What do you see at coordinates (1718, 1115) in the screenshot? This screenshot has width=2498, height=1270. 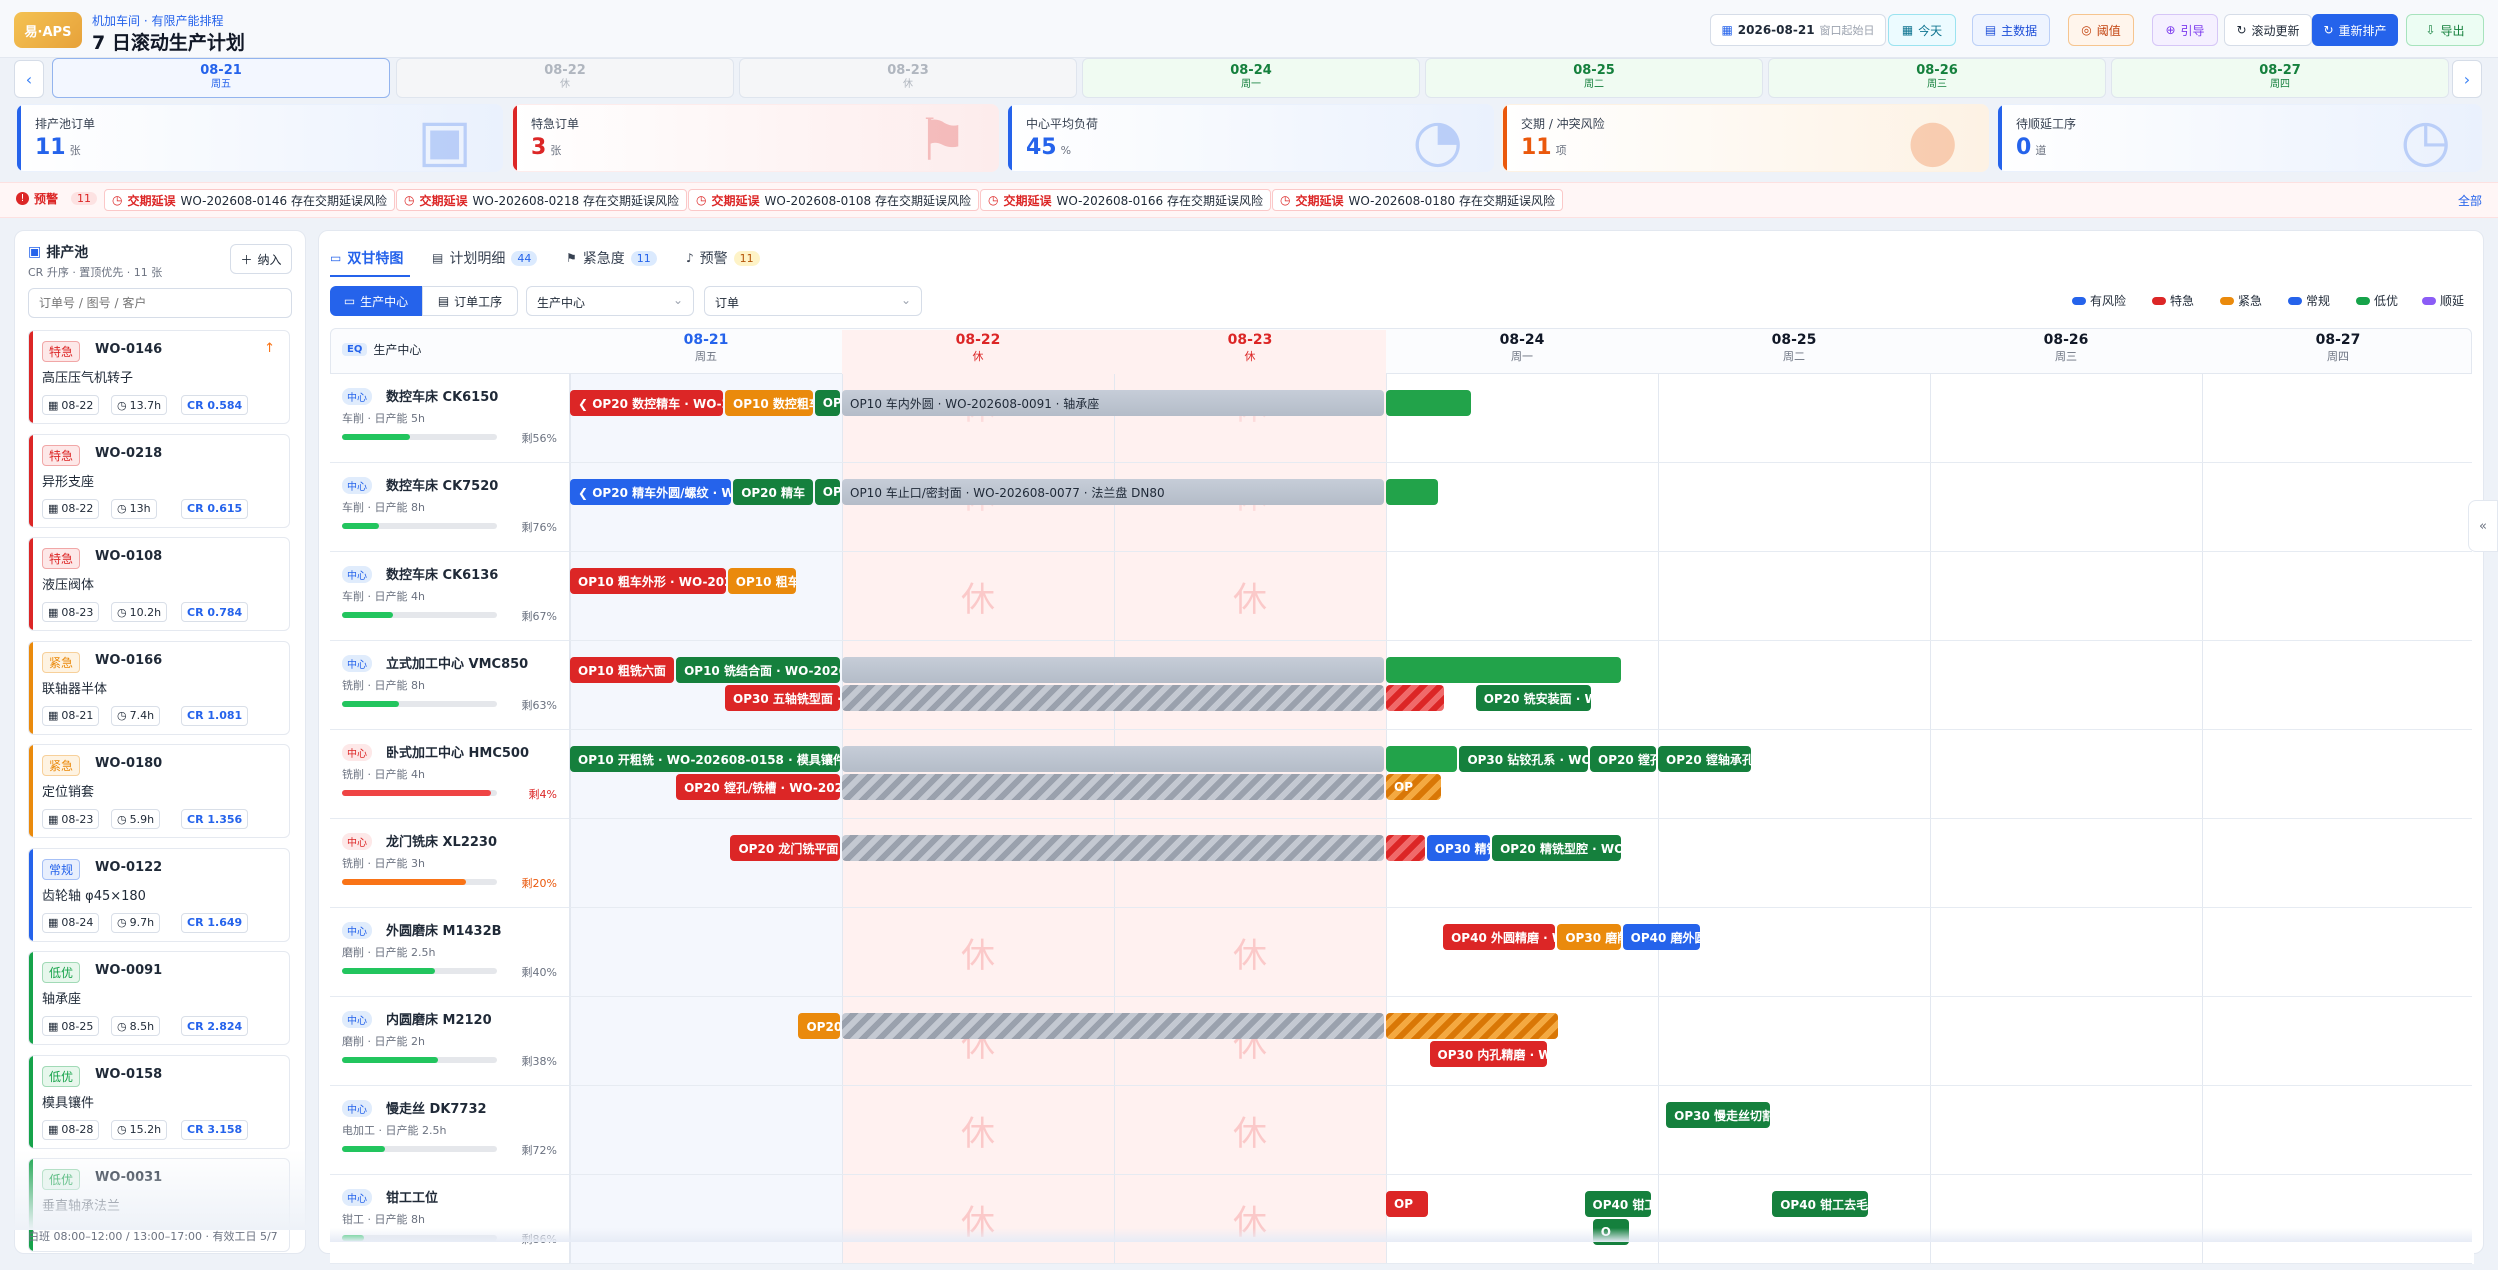 I see `gantt-operation-bar: OP30 慢走丝切割` at bounding box center [1718, 1115].